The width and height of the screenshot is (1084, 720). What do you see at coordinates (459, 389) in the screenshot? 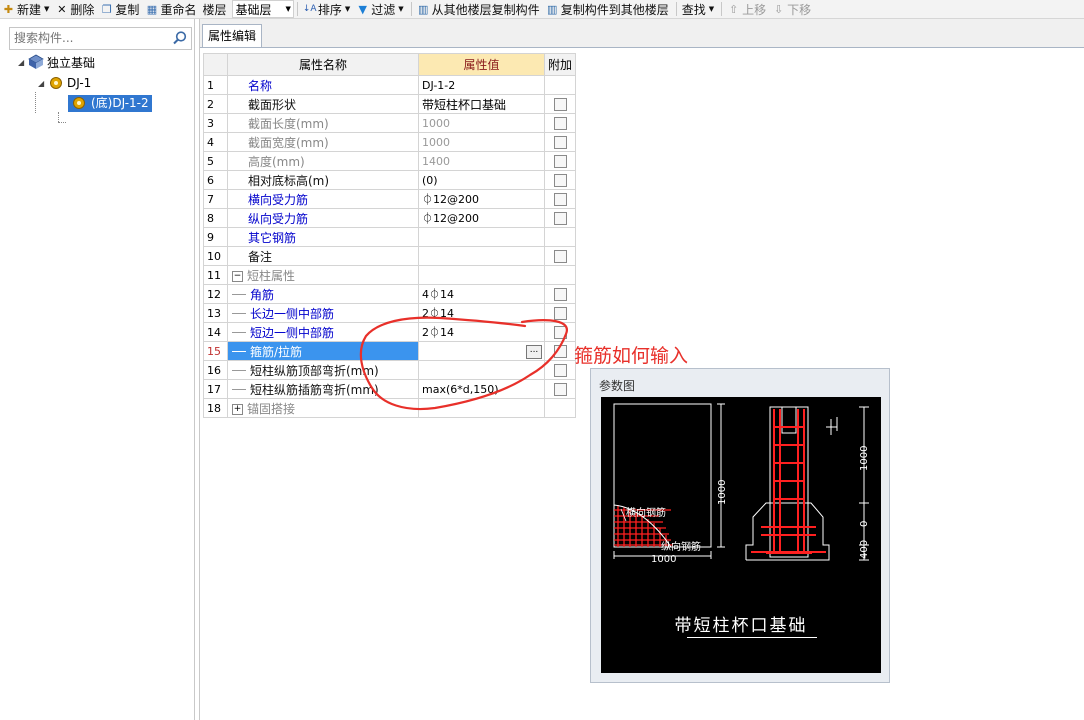
I see `property-value: max(6*d,150)` at bounding box center [459, 389].